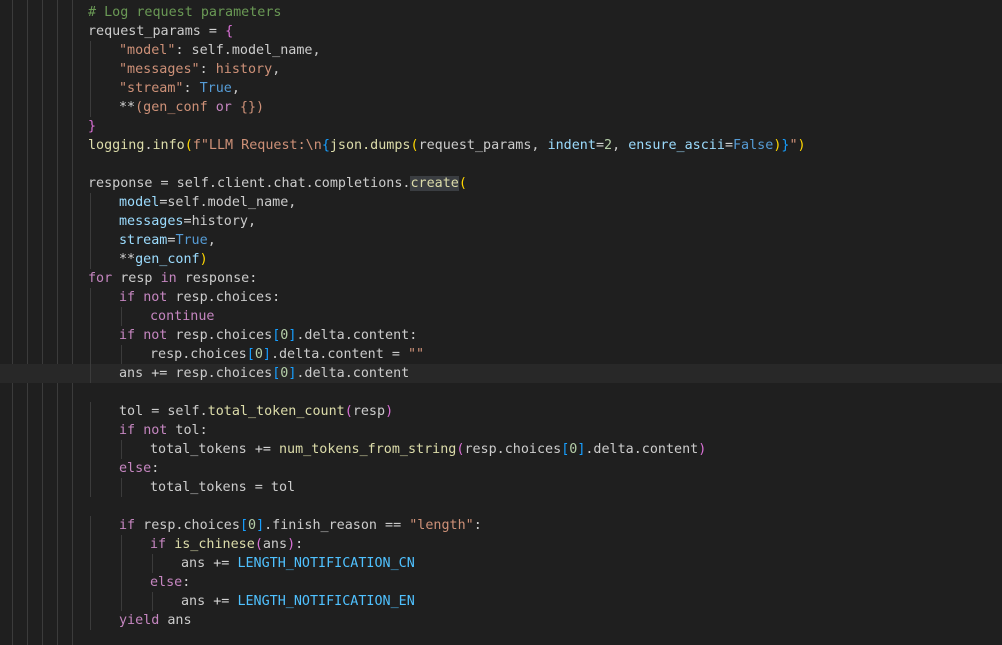  I want to click on code-token: not, so click(155, 335).